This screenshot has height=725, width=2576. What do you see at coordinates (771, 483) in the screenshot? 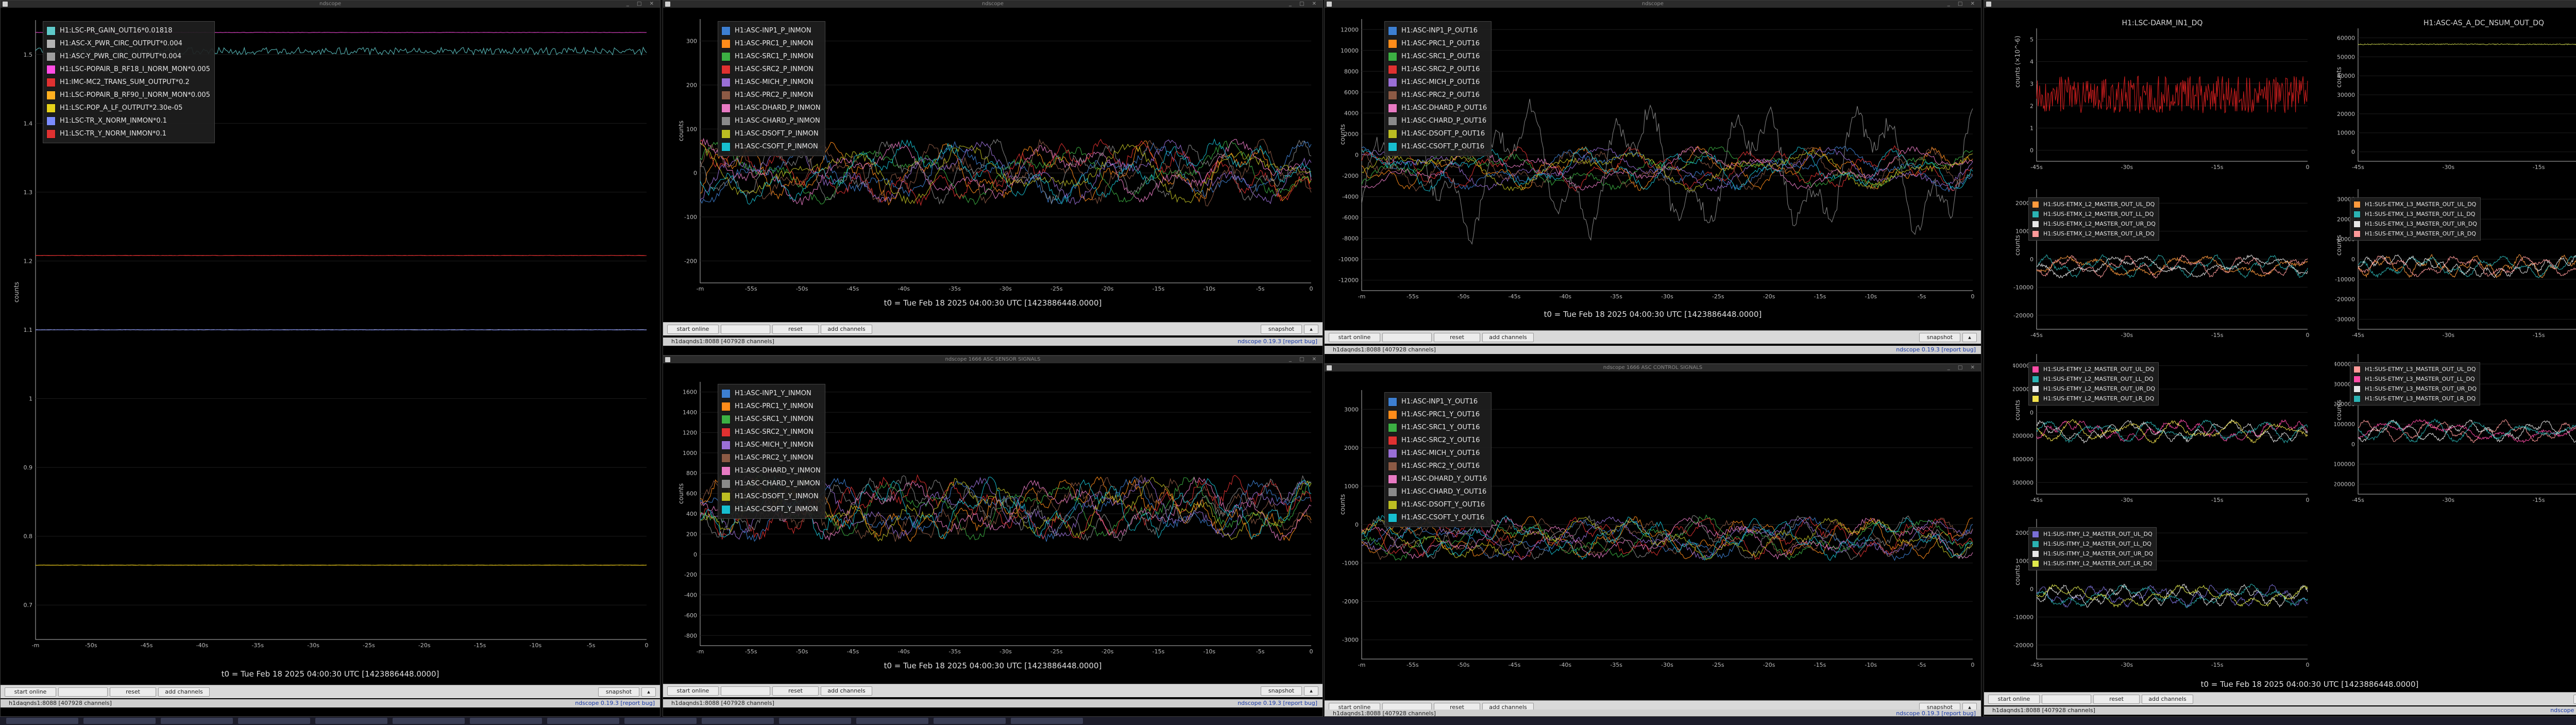
I see `legend-item: H1:ASC-CHARD_Y_INMON` at bounding box center [771, 483].